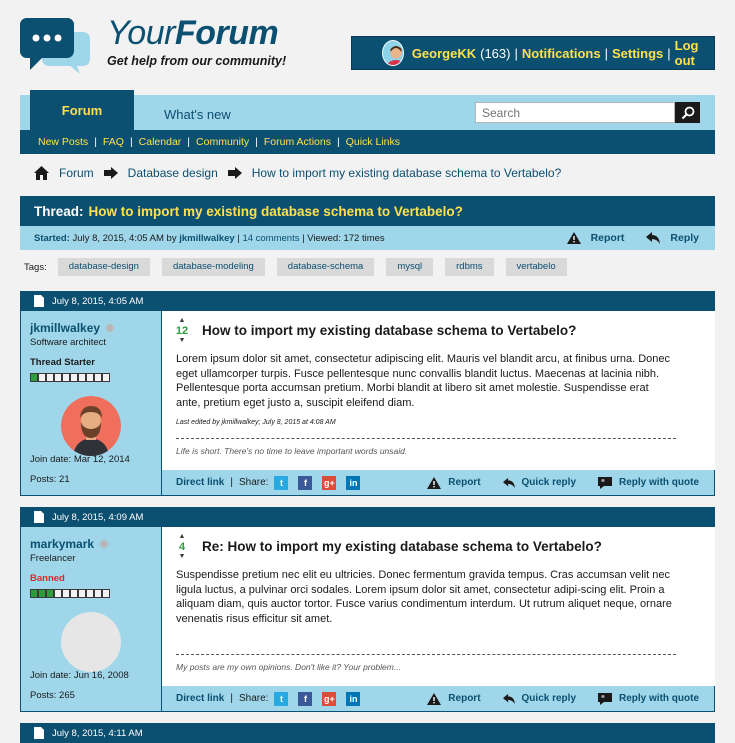 This screenshot has height=743, width=735. Describe the element at coordinates (197, 61) in the screenshot. I see `site-tagline: Get help from our community!` at that location.